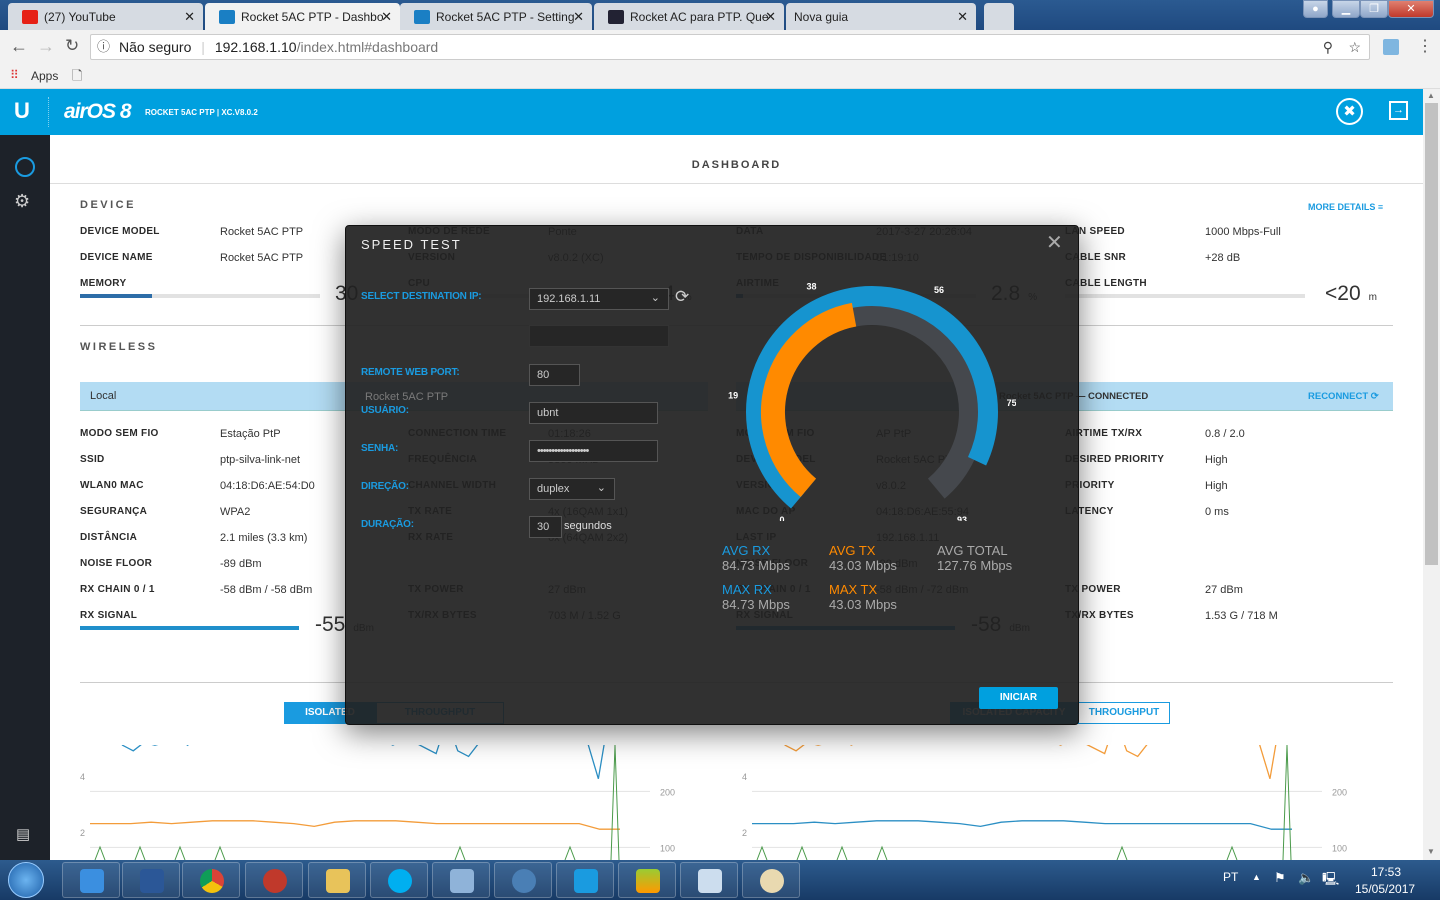 Image resolution: width=1440 pixels, height=900 pixels. Describe the element at coordinates (599, 299) in the screenshot. I see `destination-ip-select: 192.168.1.11 ⌄` at that location.